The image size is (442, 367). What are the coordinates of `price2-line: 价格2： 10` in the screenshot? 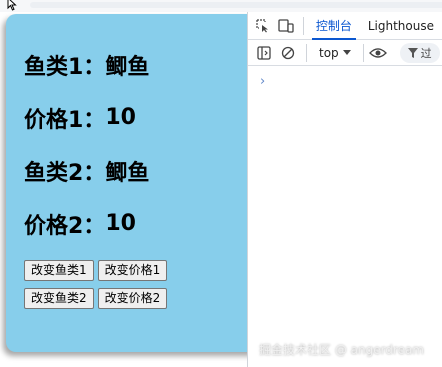 It's located at (145, 223).